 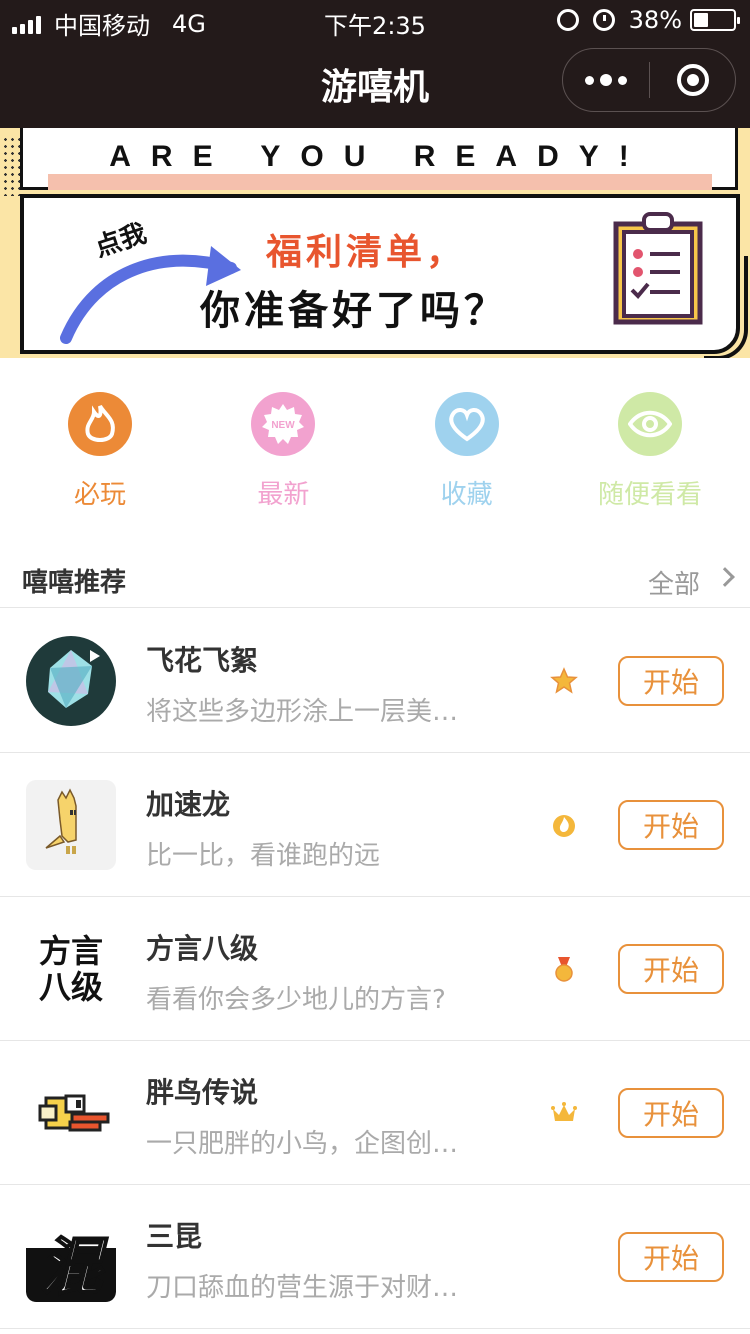 What do you see at coordinates (655, 20) in the screenshot?
I see `battery-percent: 38%` at bounding box center [655, 20].